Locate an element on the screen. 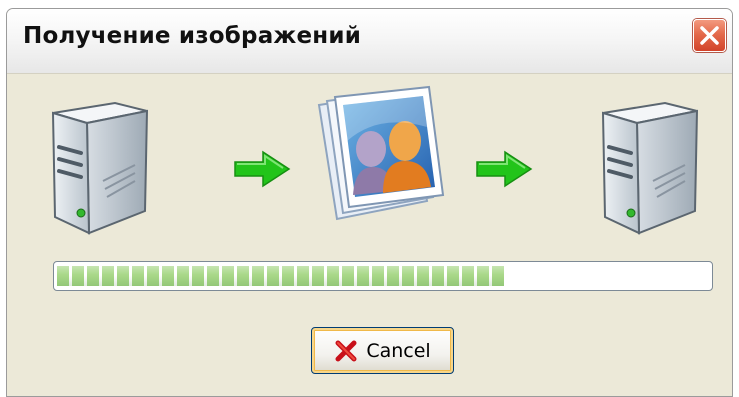  progress-bar-fill is located at coordinates (280, 276).